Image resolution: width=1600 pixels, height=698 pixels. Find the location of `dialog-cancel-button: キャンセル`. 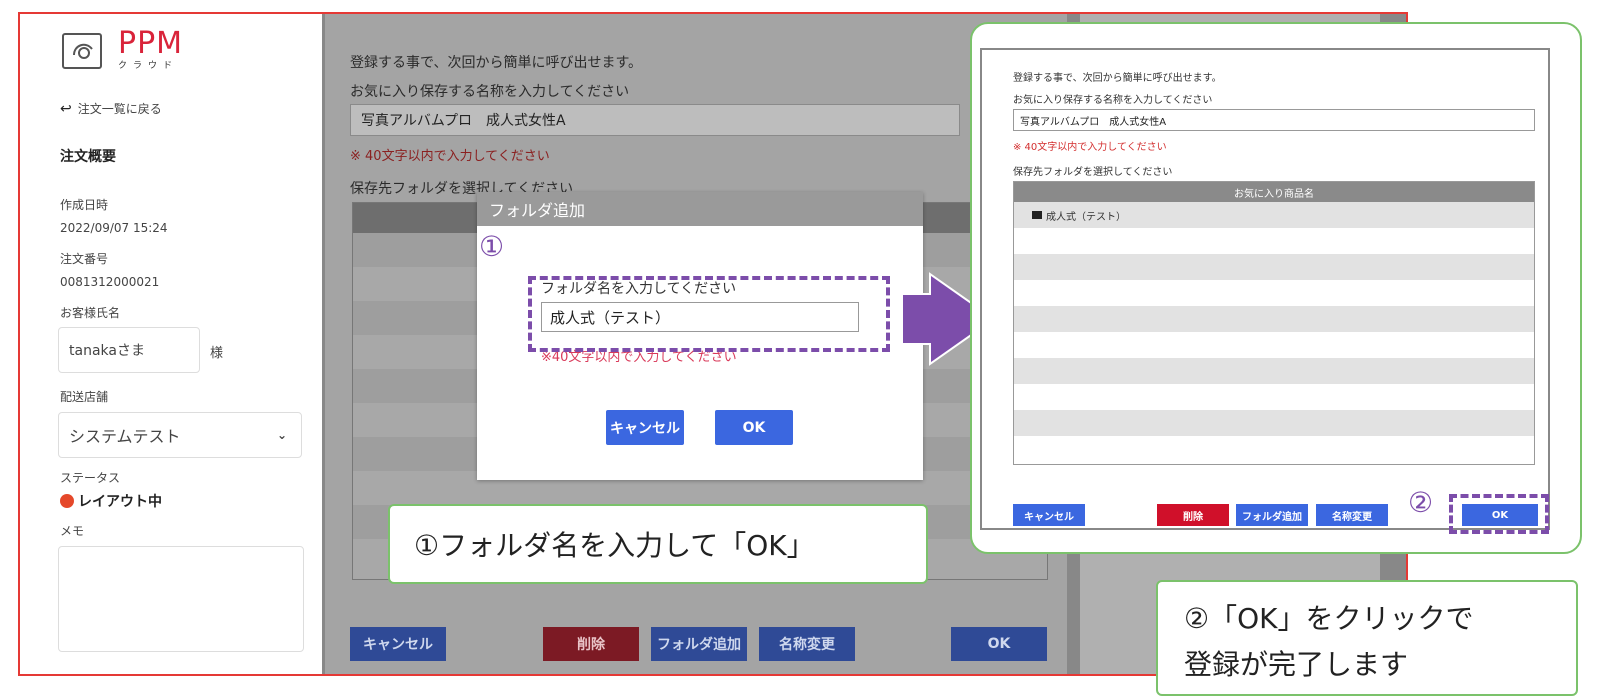

dialog-cancel-button: キャンセル is located at coordinates (645, 427).